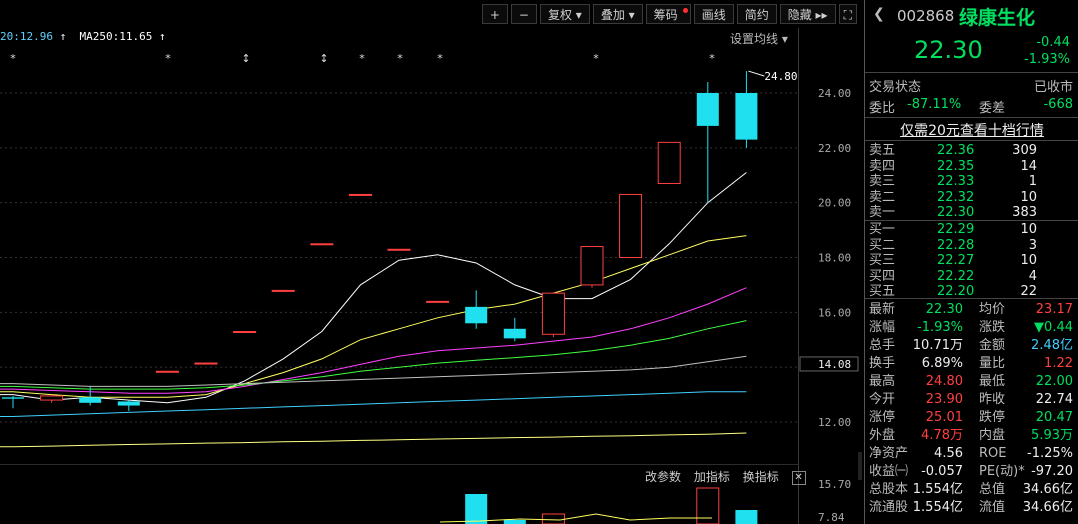 The height and width of the screenshot is (524, 1078). I want to click on trade-status-label: 交易状态, so click(895, 87).